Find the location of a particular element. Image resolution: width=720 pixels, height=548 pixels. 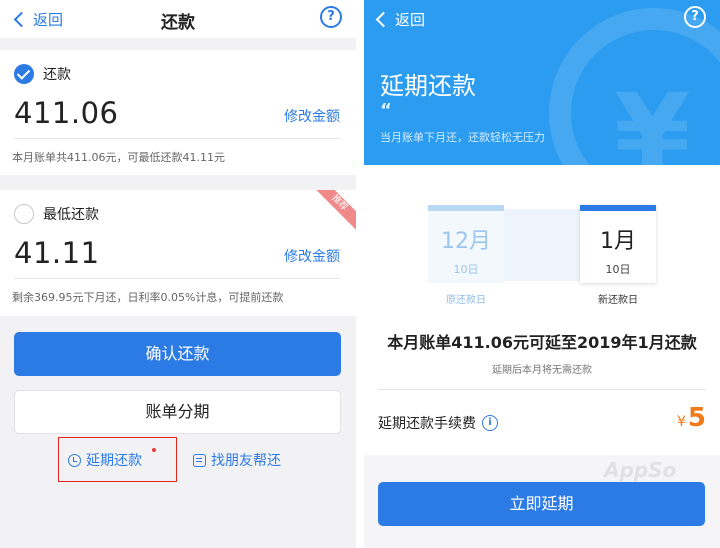

fee-amount: ¥ 5 is located at coordinates (691, 418).